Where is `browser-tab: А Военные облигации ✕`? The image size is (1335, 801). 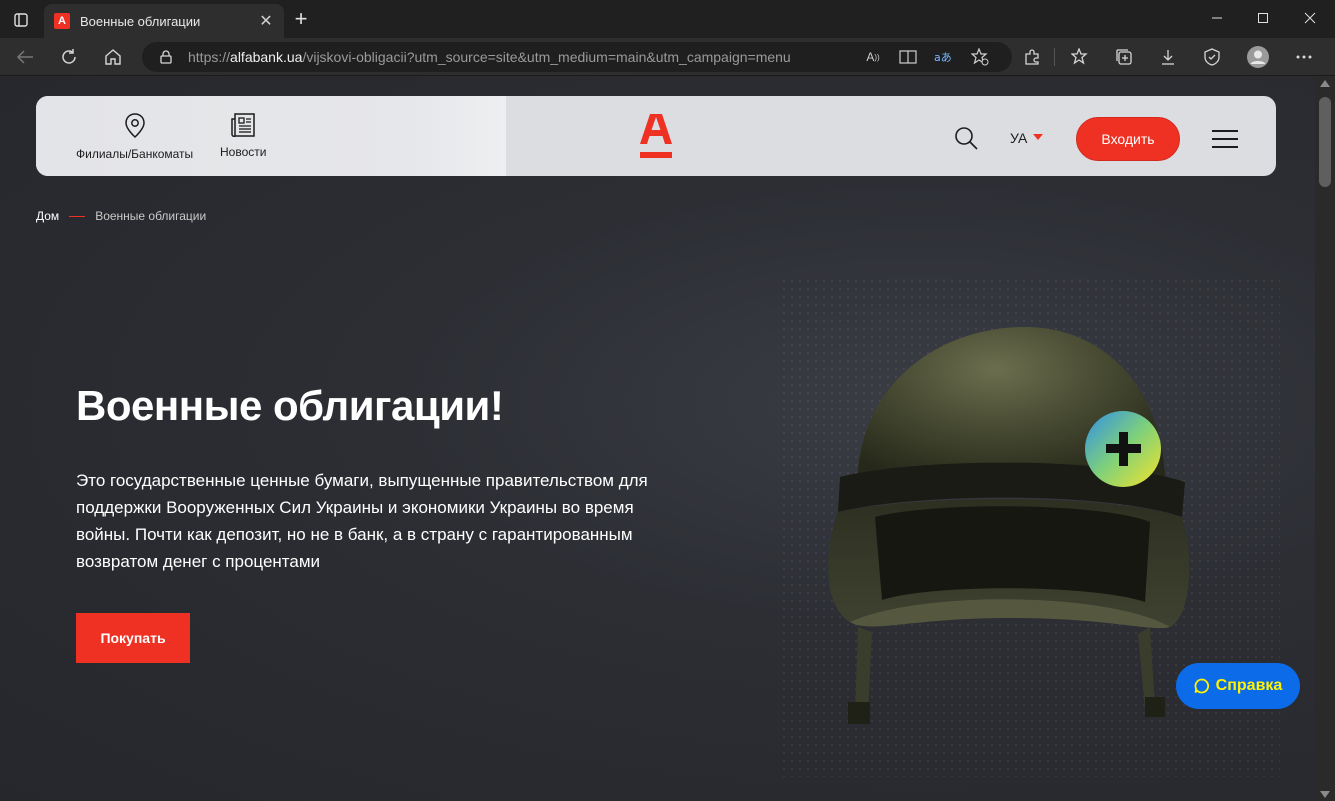 browser-tab: А Военные облигации ✕ is located at coordinates (164, 21).